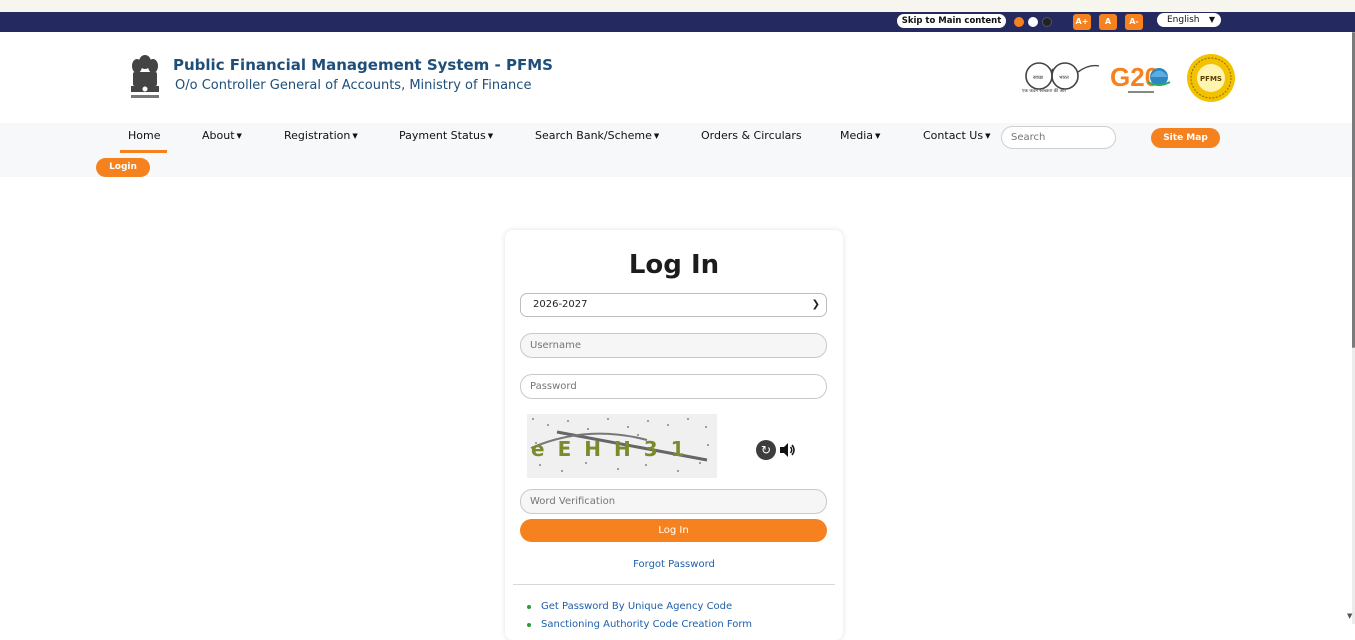  What do you see at coordinates (677, 6) in the screenshot?
I see `browser-top-strip` at bounding box center [677, 6].